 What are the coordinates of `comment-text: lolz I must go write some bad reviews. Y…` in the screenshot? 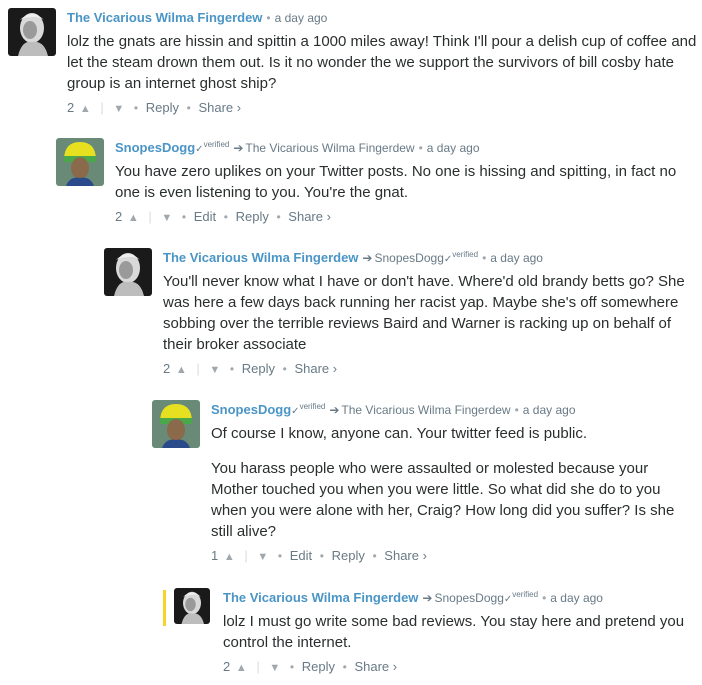 It's located at (460, 632).